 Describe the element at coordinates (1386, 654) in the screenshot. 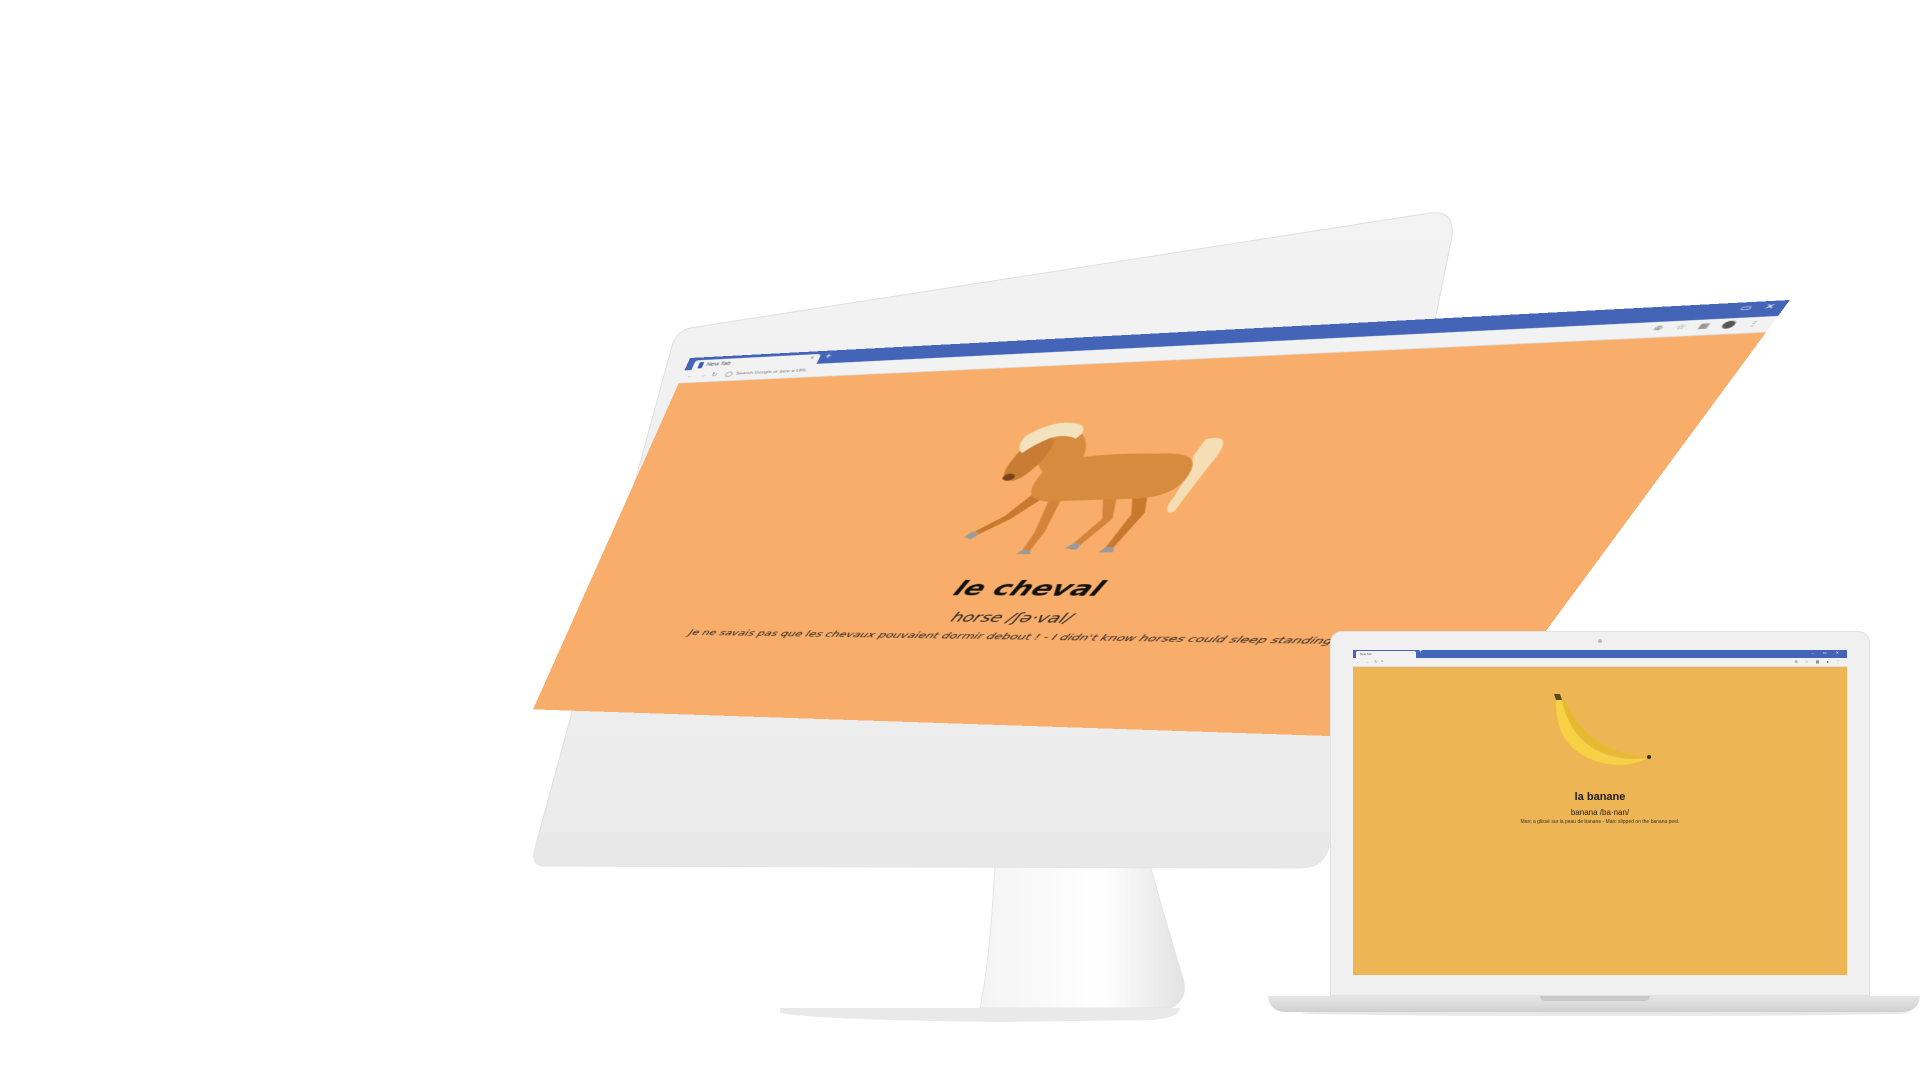

I see `laptop-browser-tab: New Tab` at that location.